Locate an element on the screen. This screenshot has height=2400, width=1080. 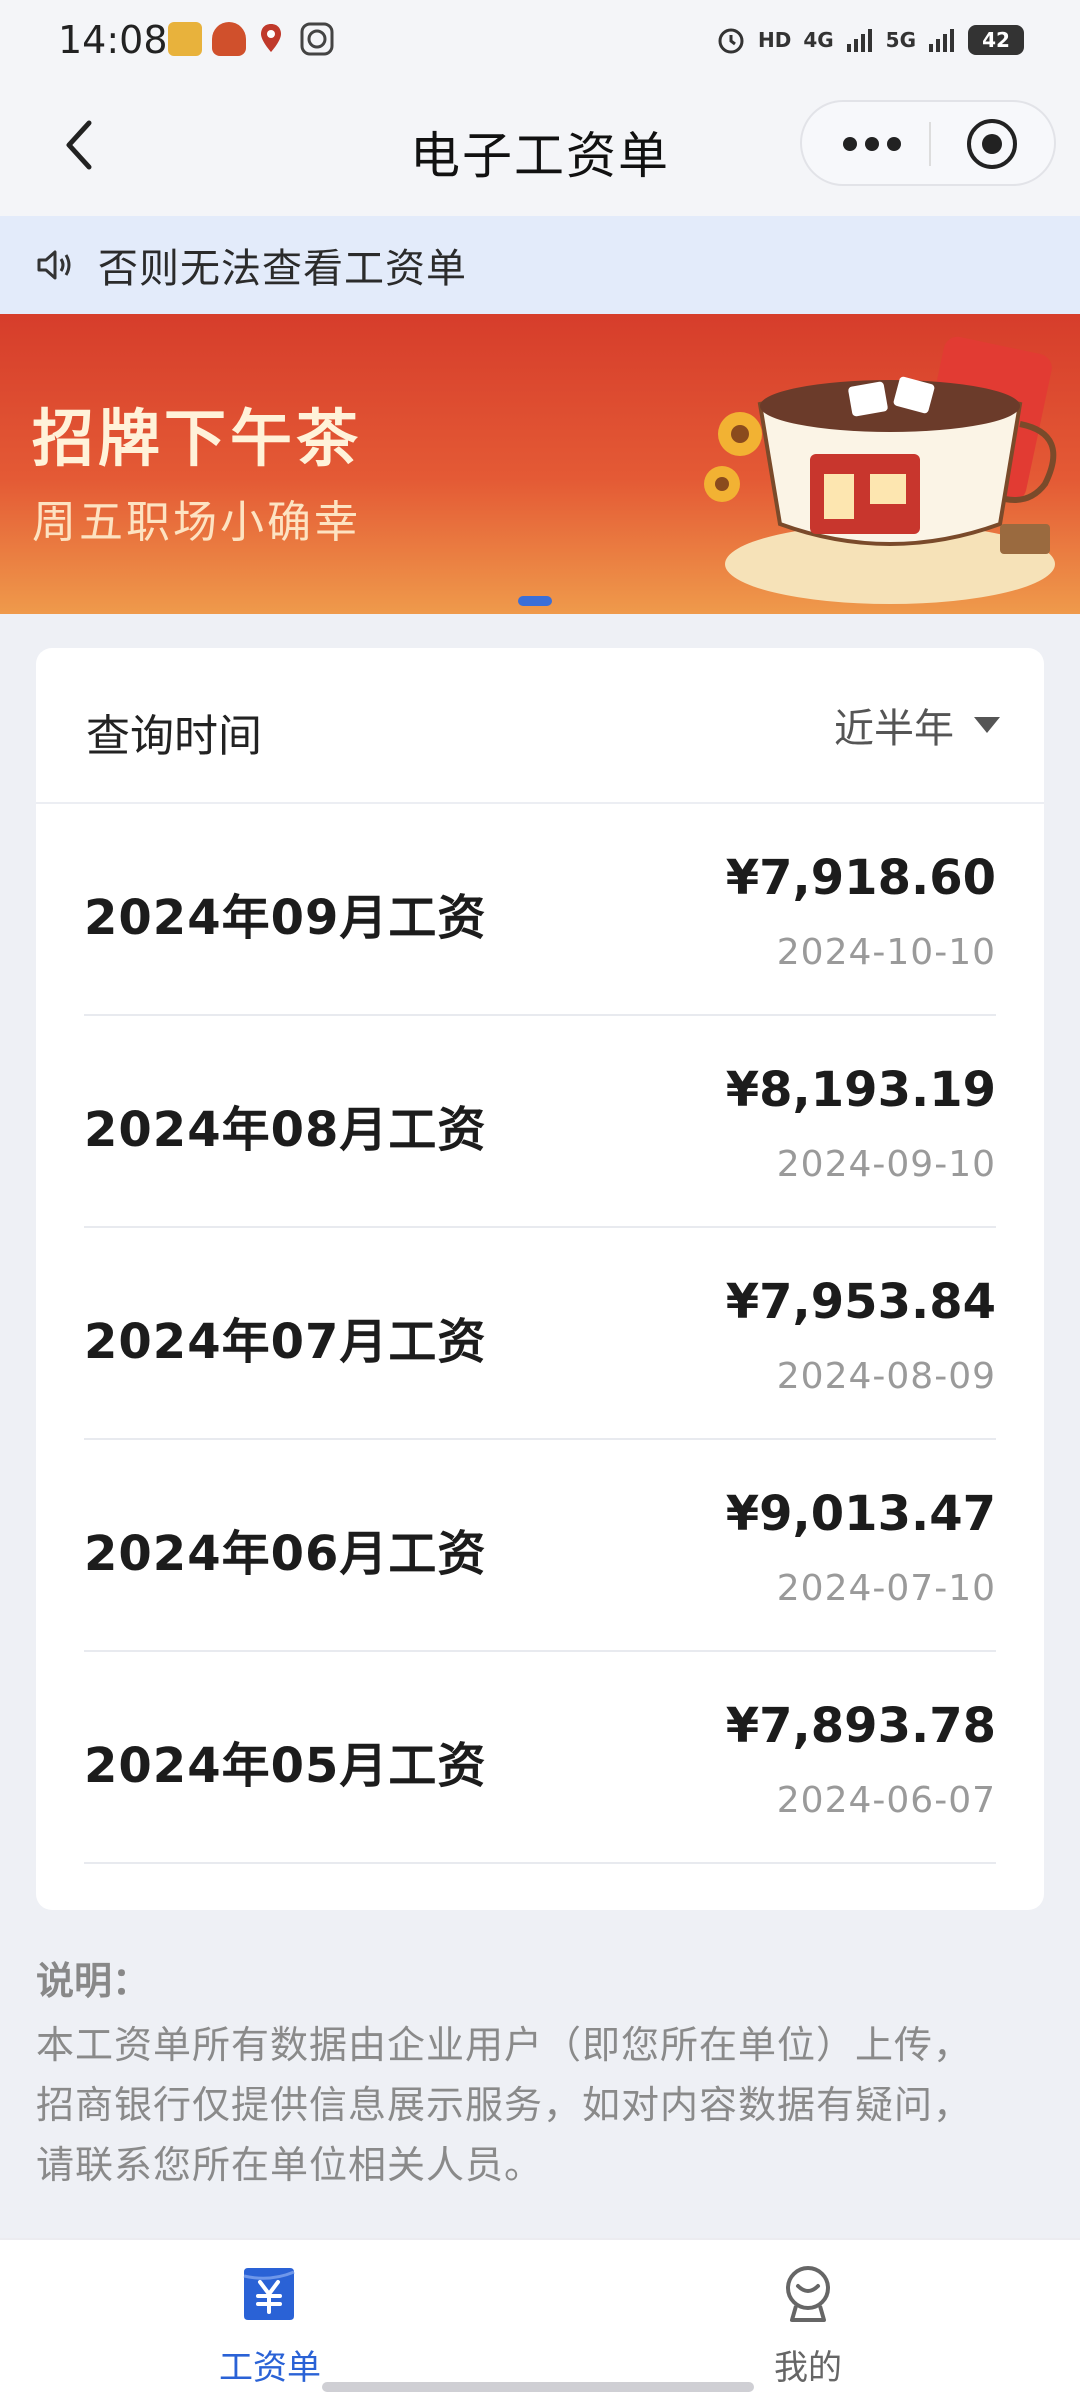
target-close-icon is located at coordinates (992, 144).